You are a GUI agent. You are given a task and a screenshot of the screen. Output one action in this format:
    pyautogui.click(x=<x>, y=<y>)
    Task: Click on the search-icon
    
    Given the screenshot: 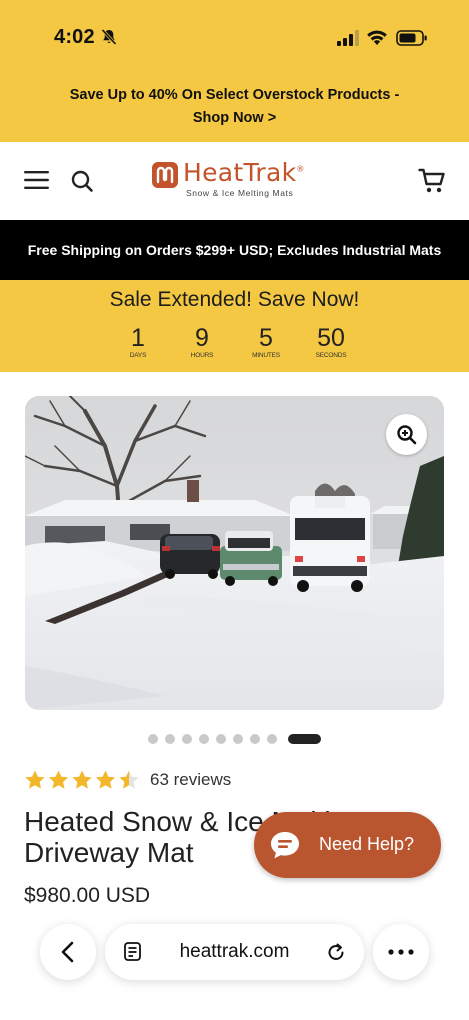 What is the action you would take?
    pyautogui.click(x=82, y=181)
    